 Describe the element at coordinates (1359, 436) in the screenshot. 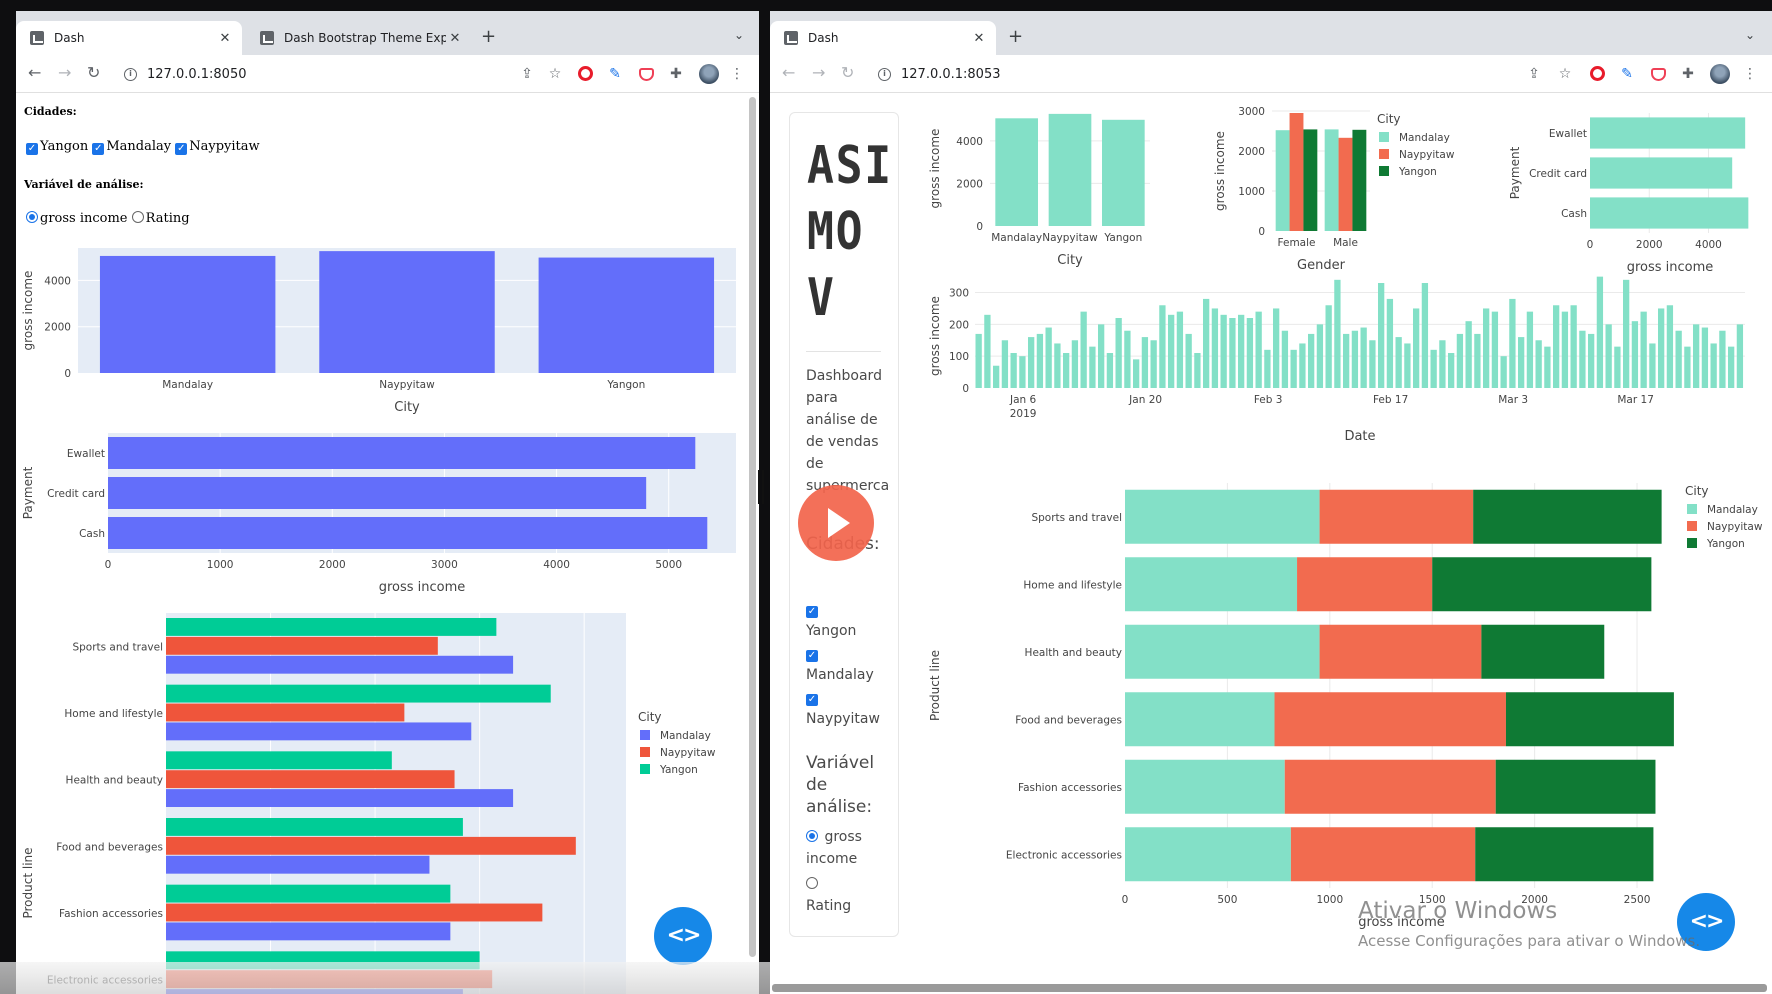

I see `x-axis-title: Date` at that location.